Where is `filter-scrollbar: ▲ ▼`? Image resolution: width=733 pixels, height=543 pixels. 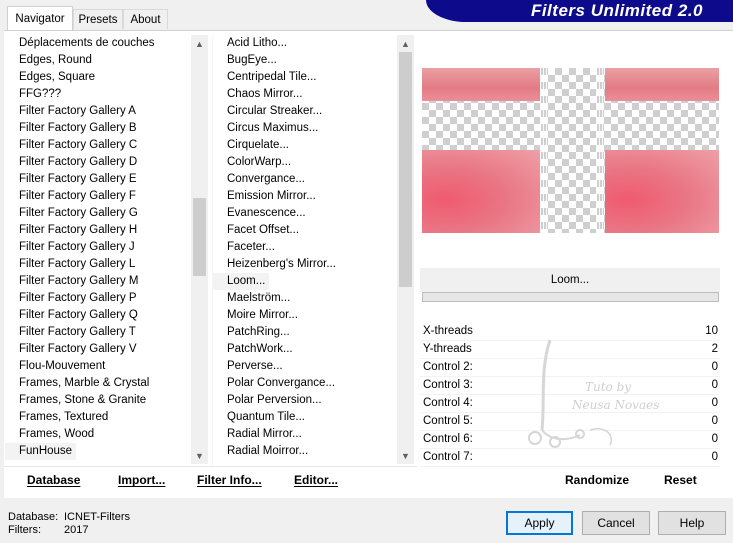 filter-scrollbar: ▲ ▼ is located at coordinates (405, 249).